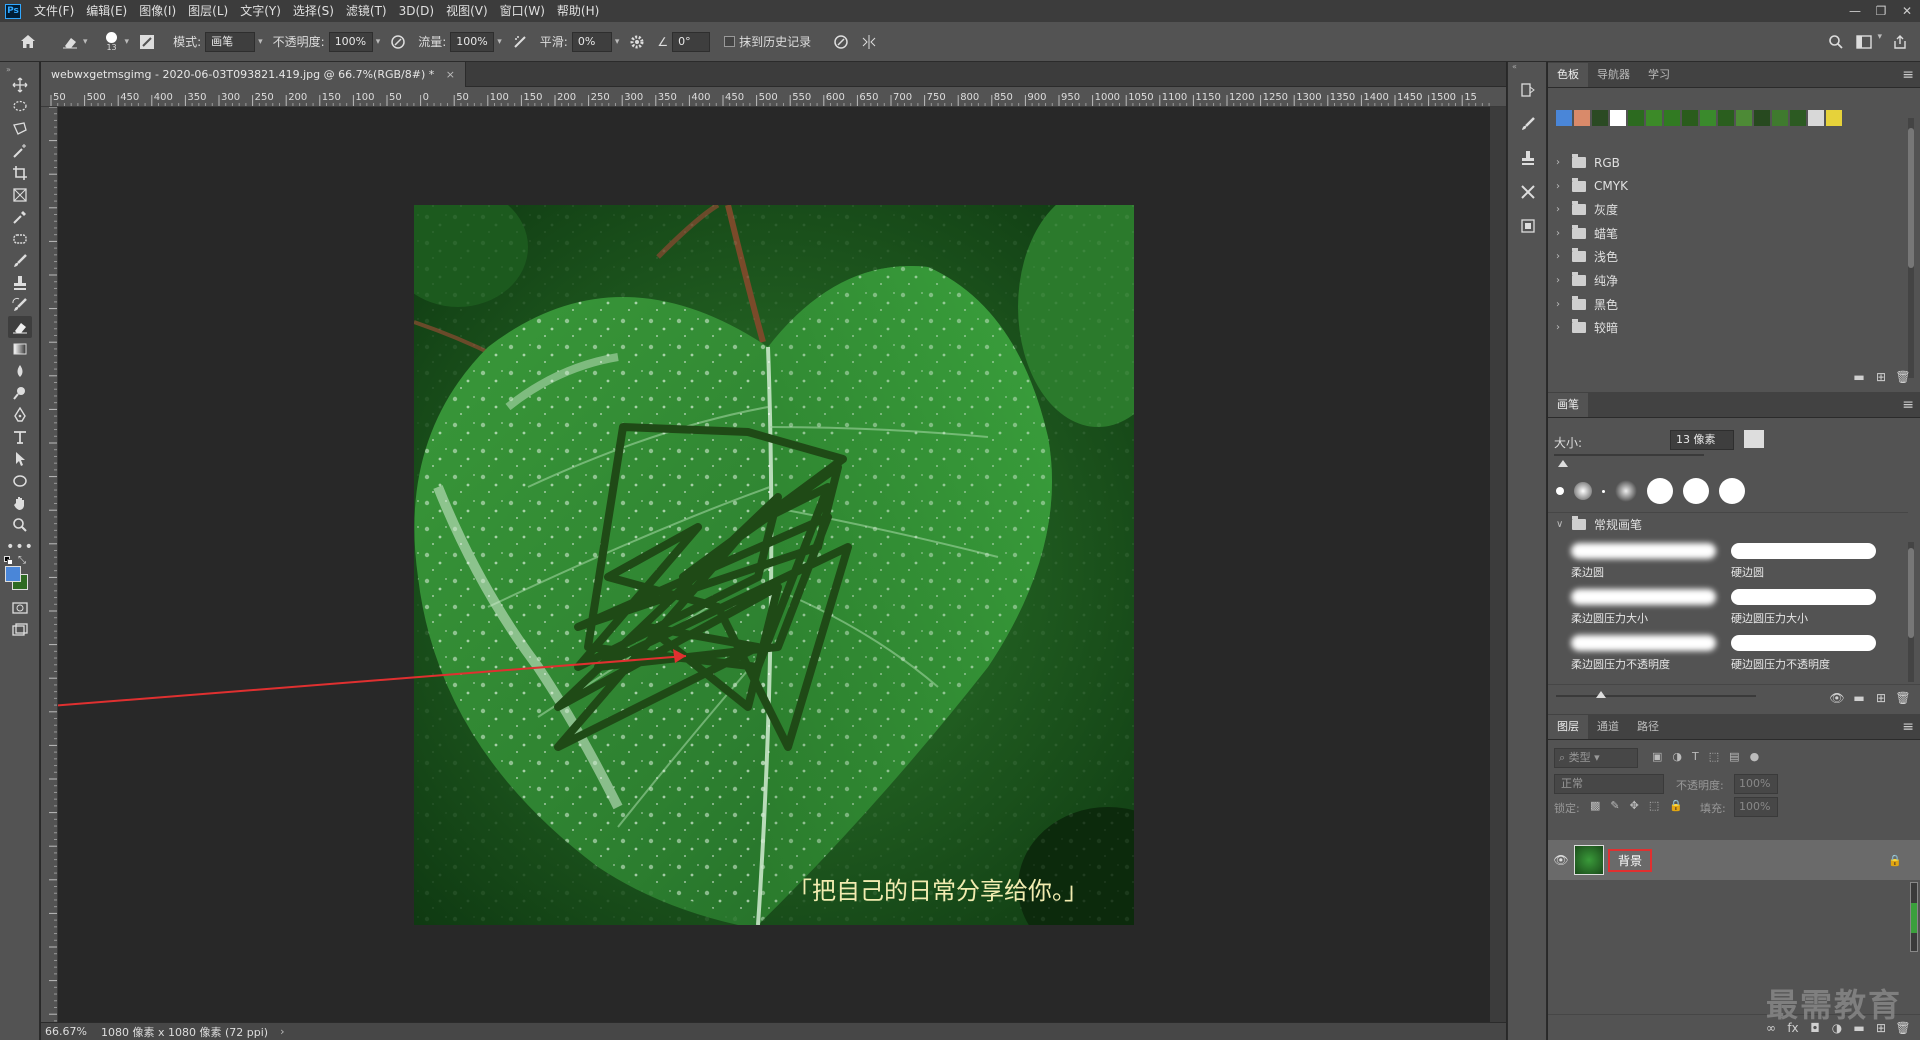 The width and height of the screenshot is (1920, 1040). What do you see at coordinates (841, 42) in the screenshot?
I see `pressure-size-icon` at bounding box center [841, 42].